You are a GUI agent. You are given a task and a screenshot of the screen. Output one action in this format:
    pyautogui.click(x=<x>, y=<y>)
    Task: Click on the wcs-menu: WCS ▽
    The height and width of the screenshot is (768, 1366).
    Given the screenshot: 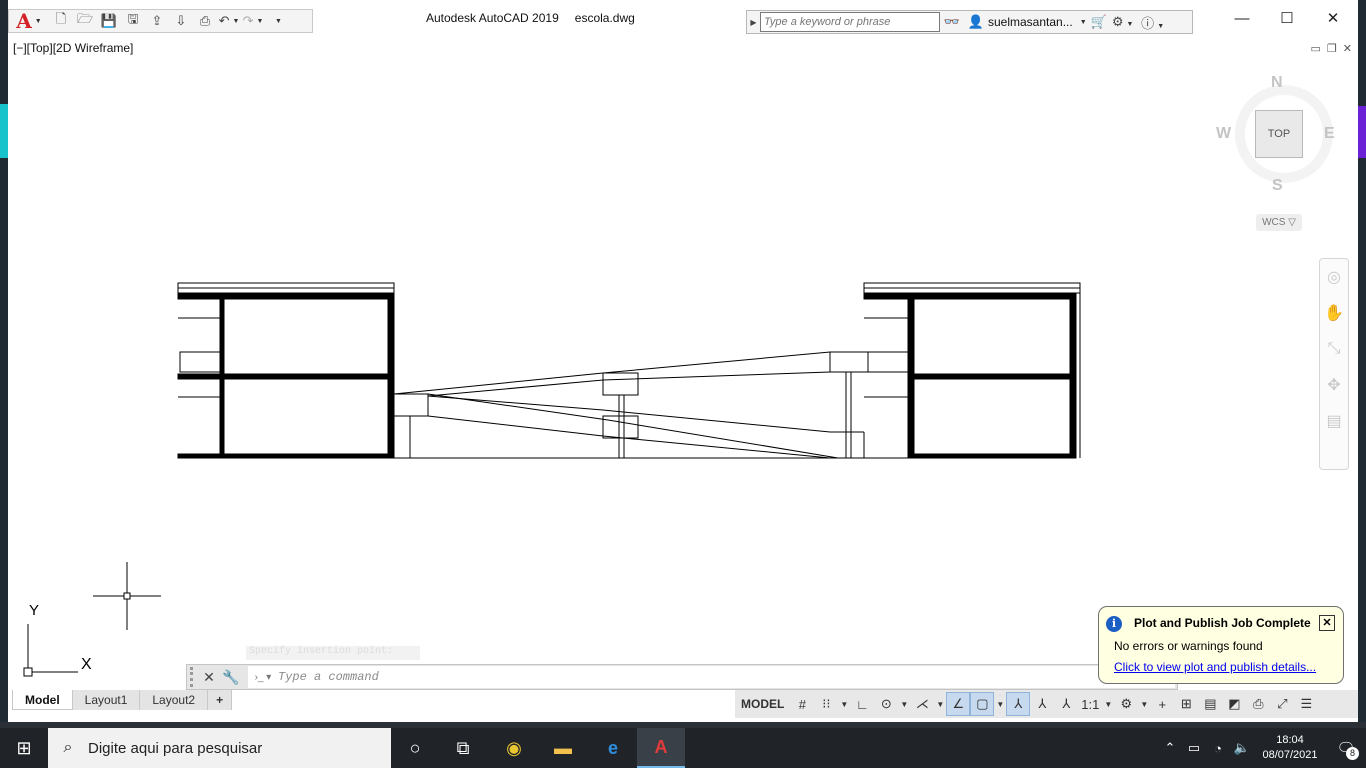 What is the action you would take?
    pyautogui.click(x=1279, y=222)
    